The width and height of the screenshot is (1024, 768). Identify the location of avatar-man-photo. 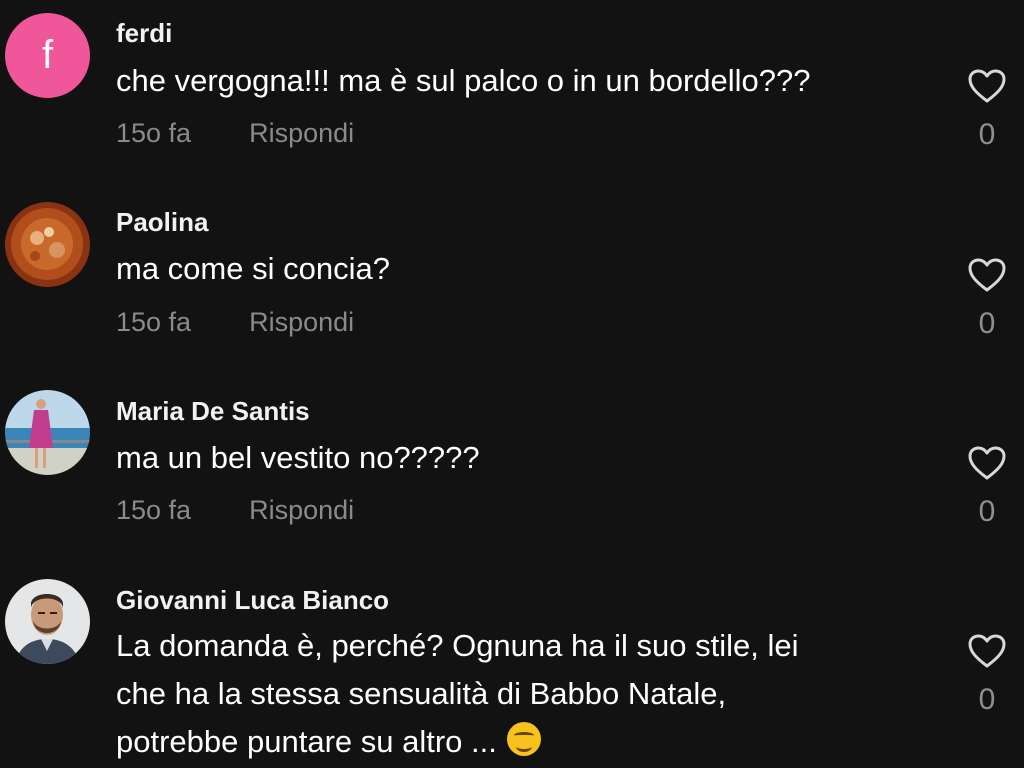
(47, 621).